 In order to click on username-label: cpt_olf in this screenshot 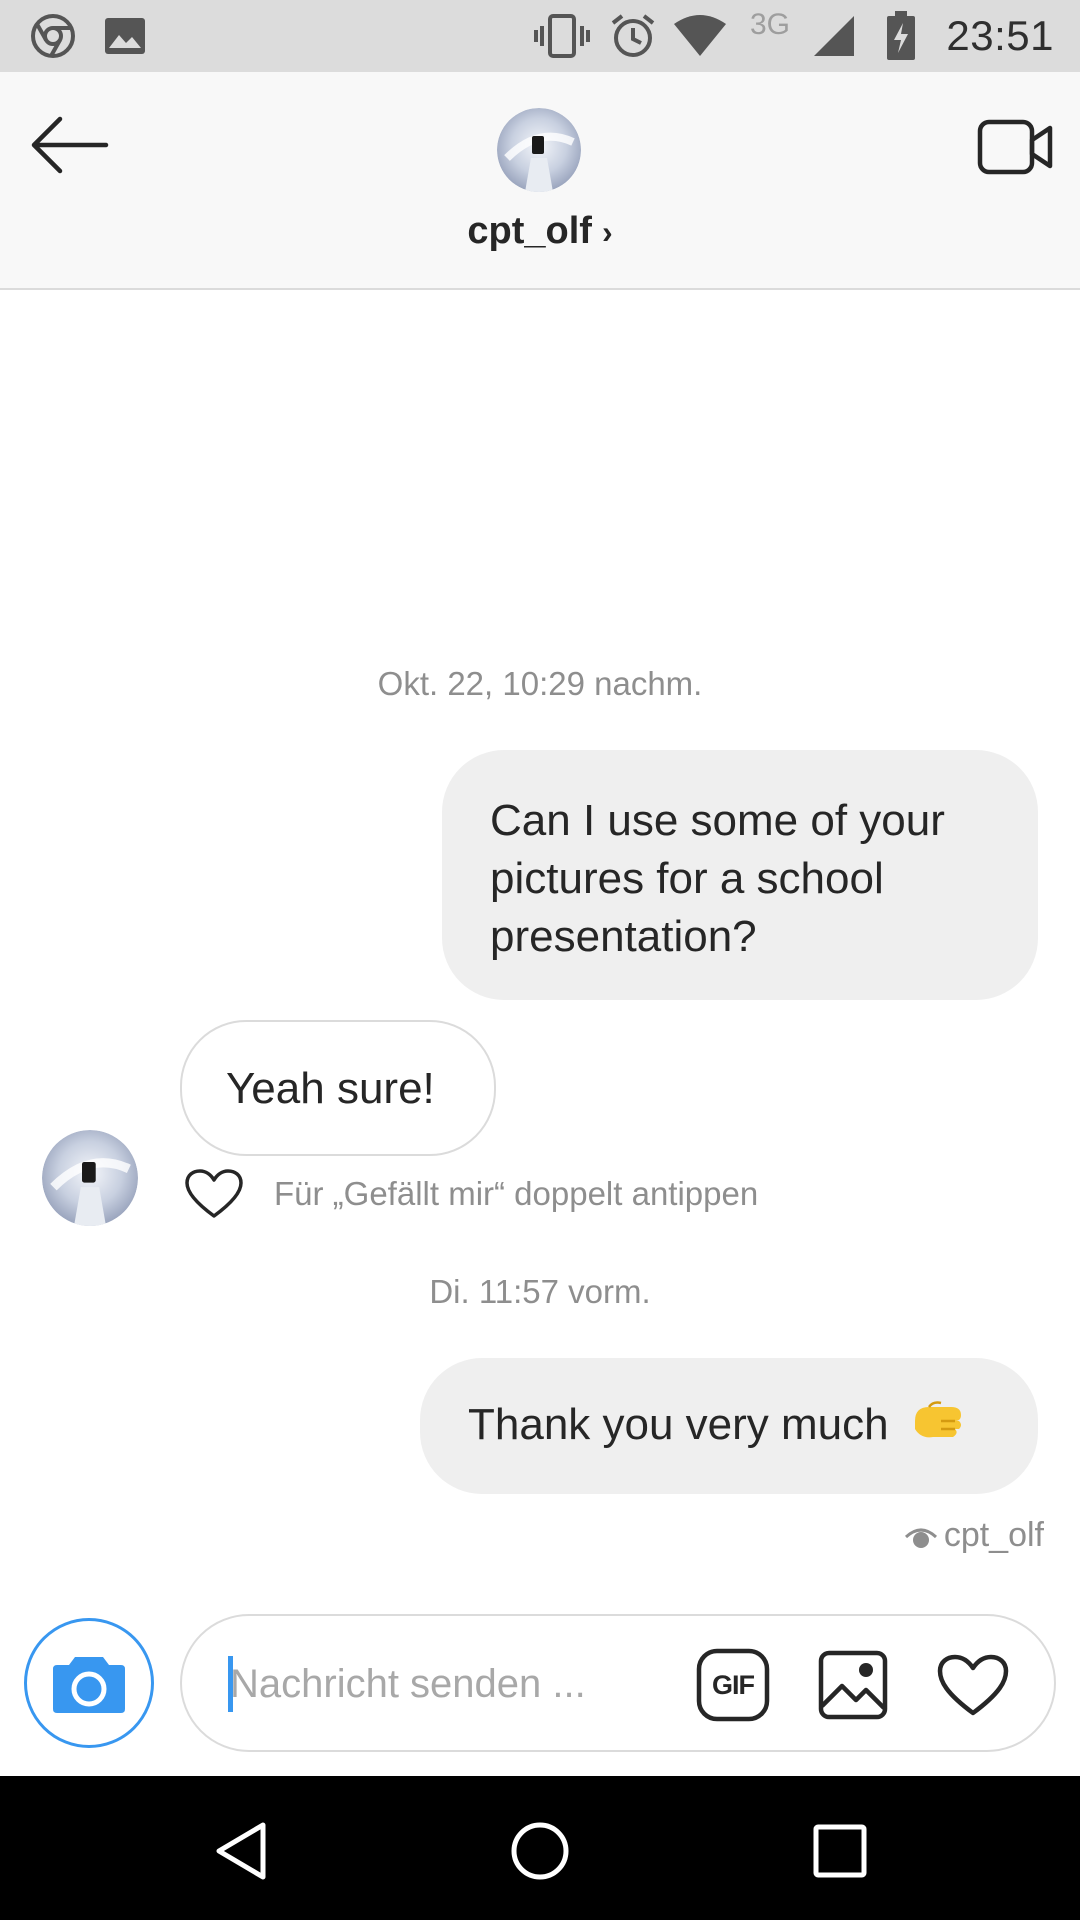, I will do `click(529, 231)`.